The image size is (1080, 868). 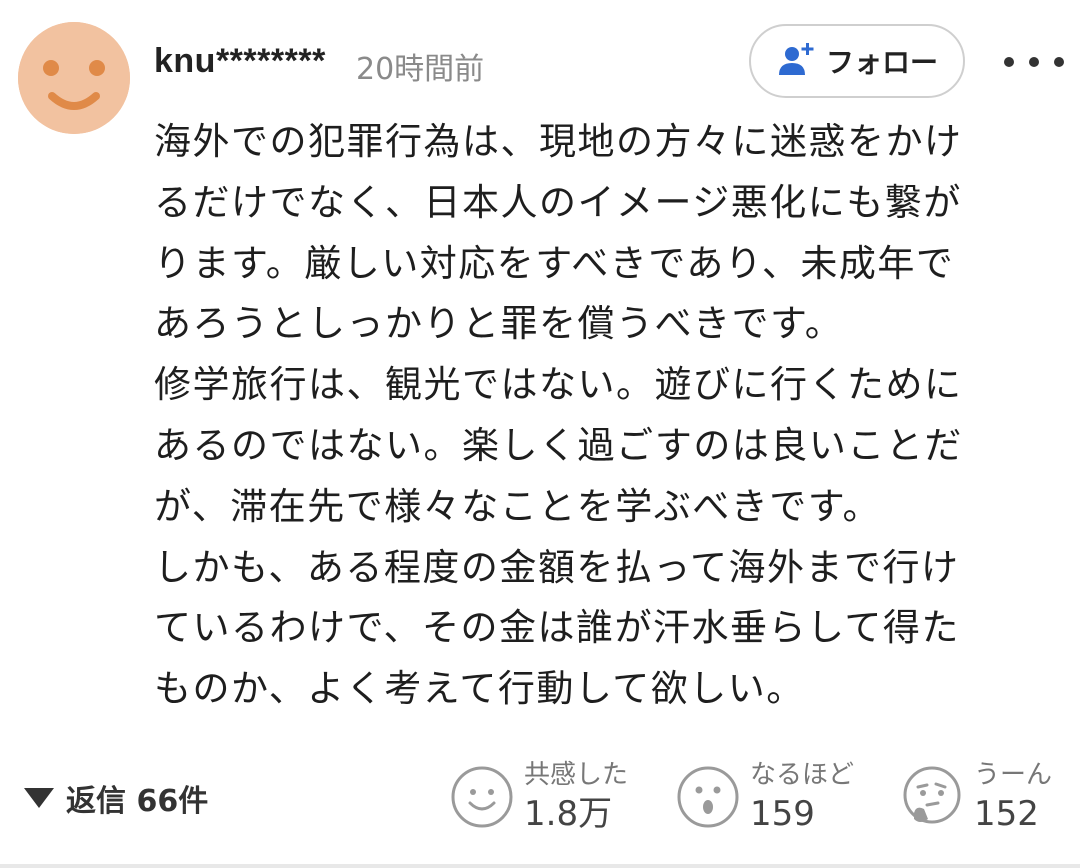 What do you see at coordinates (796, 61) in the screenshot?
I see `add-user-icon` at bounding box center [796, 61].